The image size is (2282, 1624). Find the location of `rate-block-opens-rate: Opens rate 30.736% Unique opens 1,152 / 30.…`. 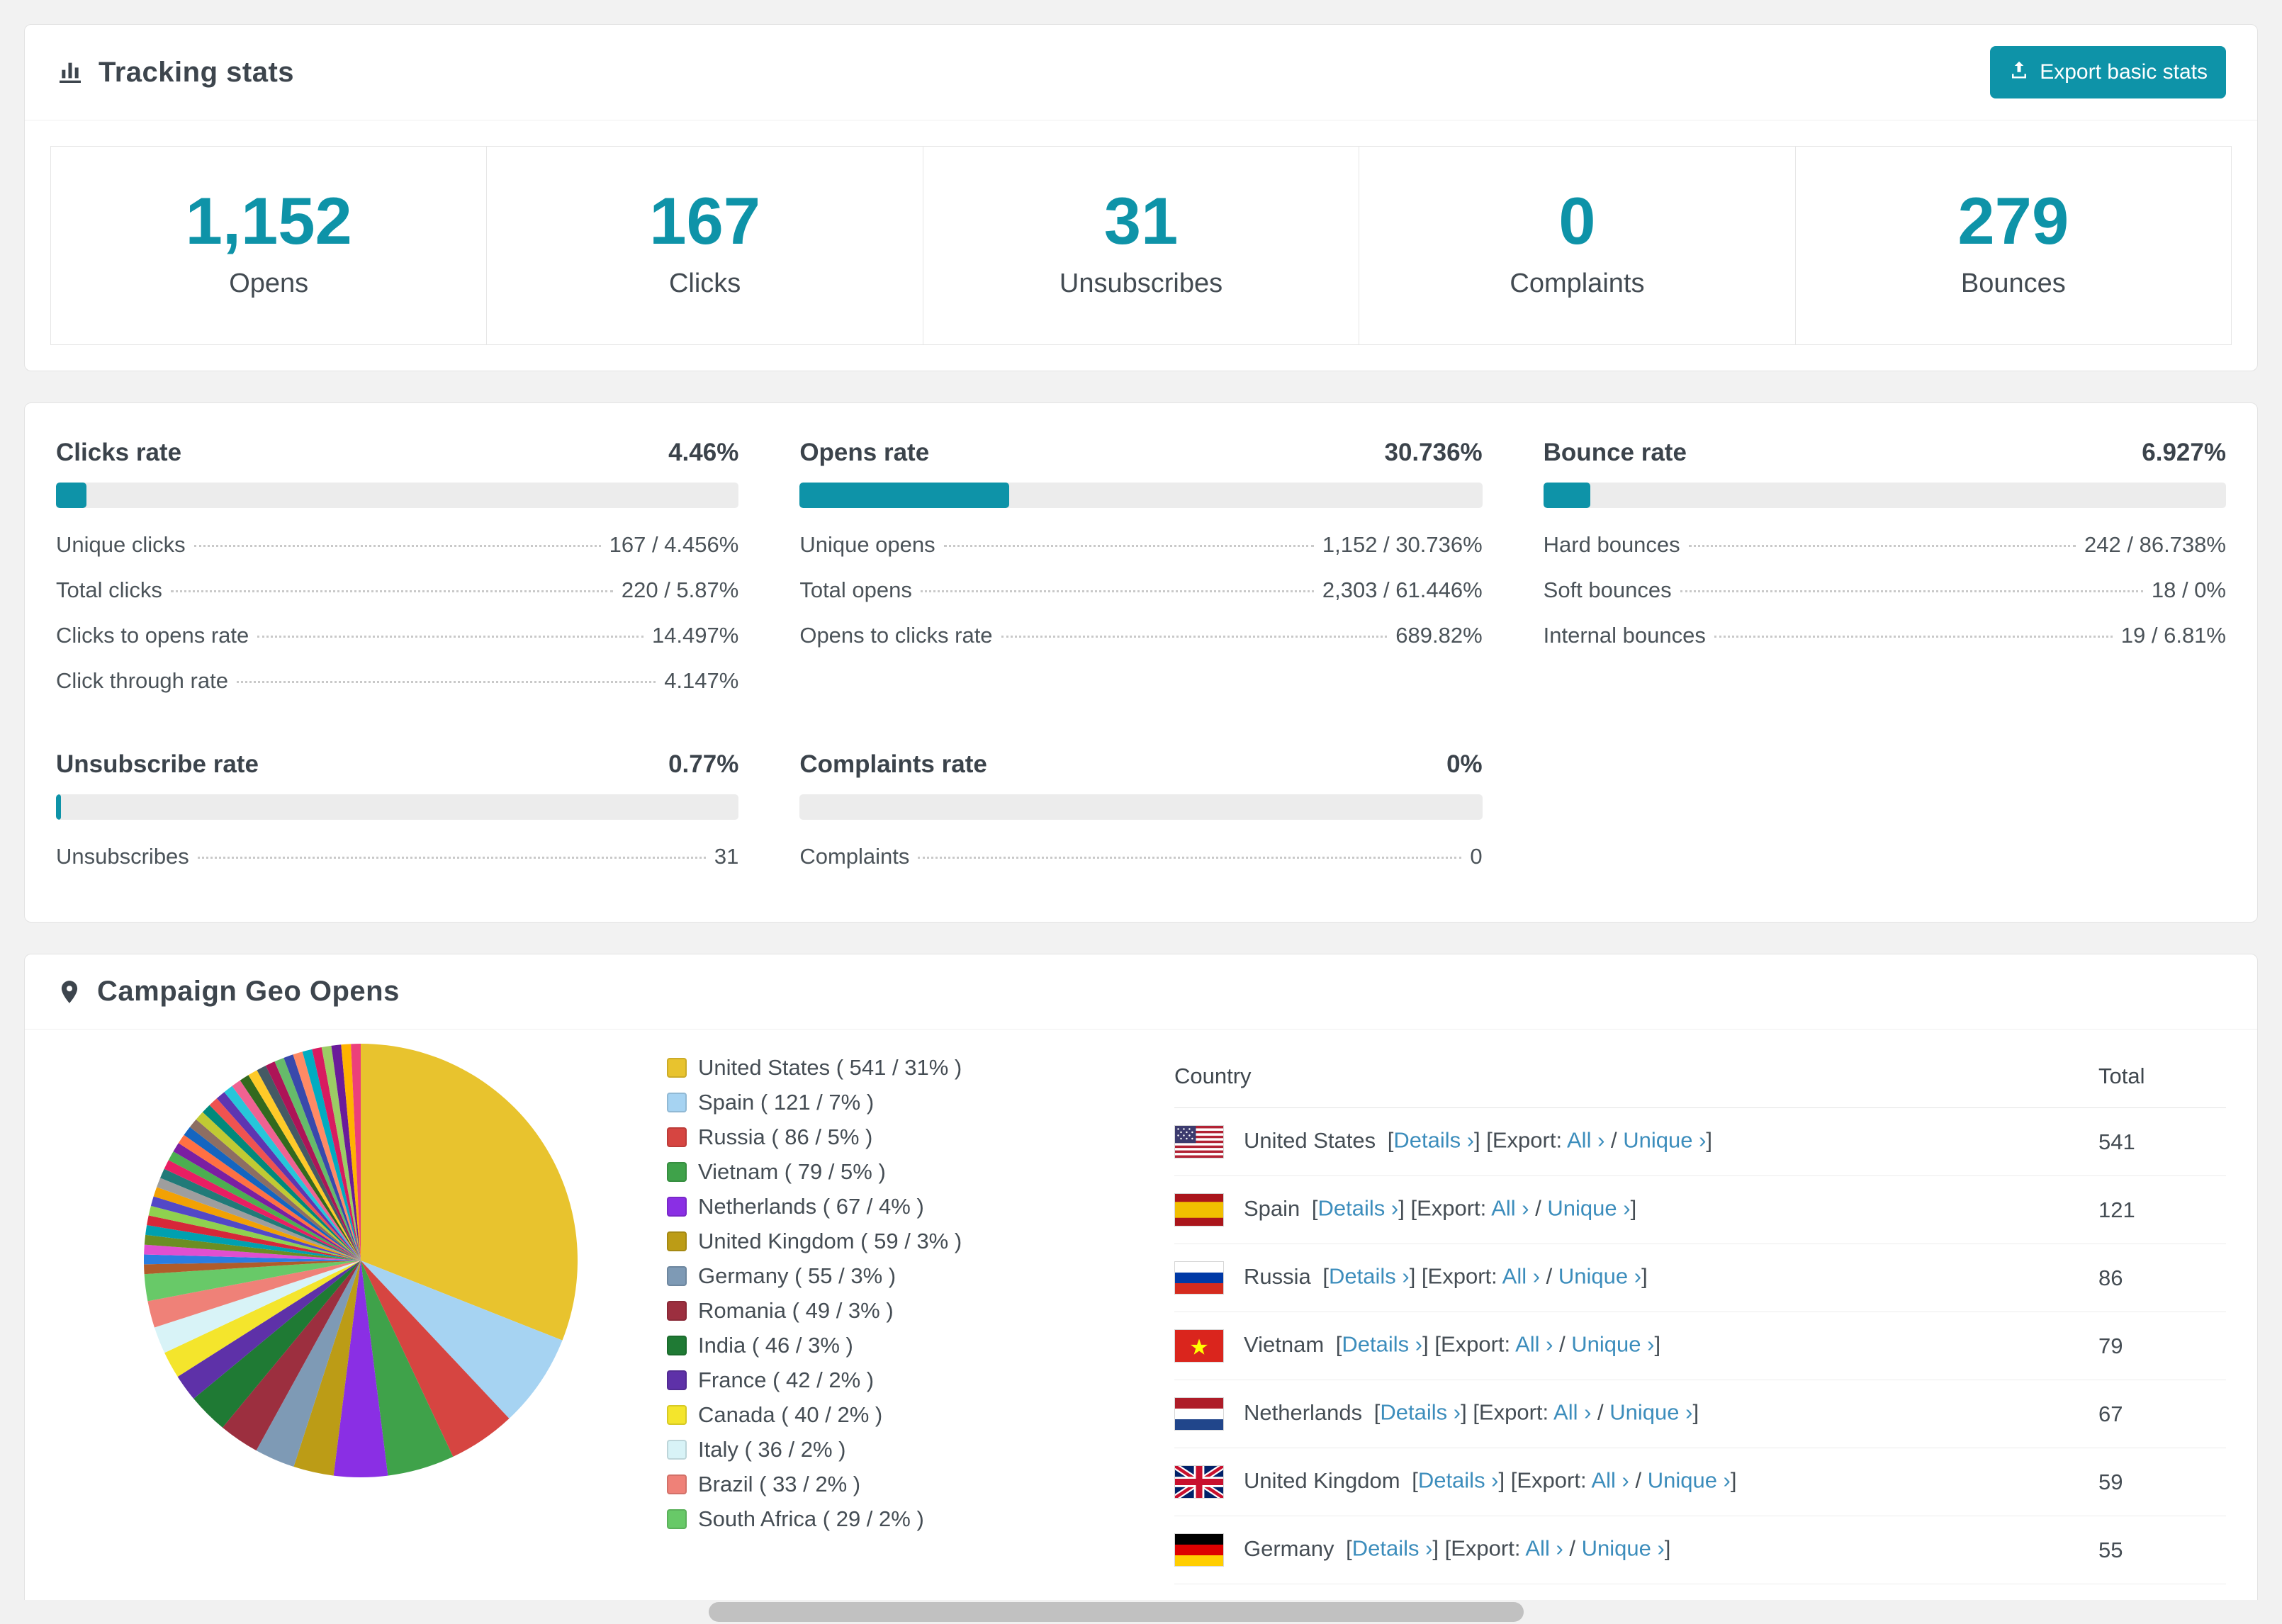

rate-block-opens-rate: Opens rate 30.736% Unique opens 1,152 / 30.… is located at coordinates (1141, 572).